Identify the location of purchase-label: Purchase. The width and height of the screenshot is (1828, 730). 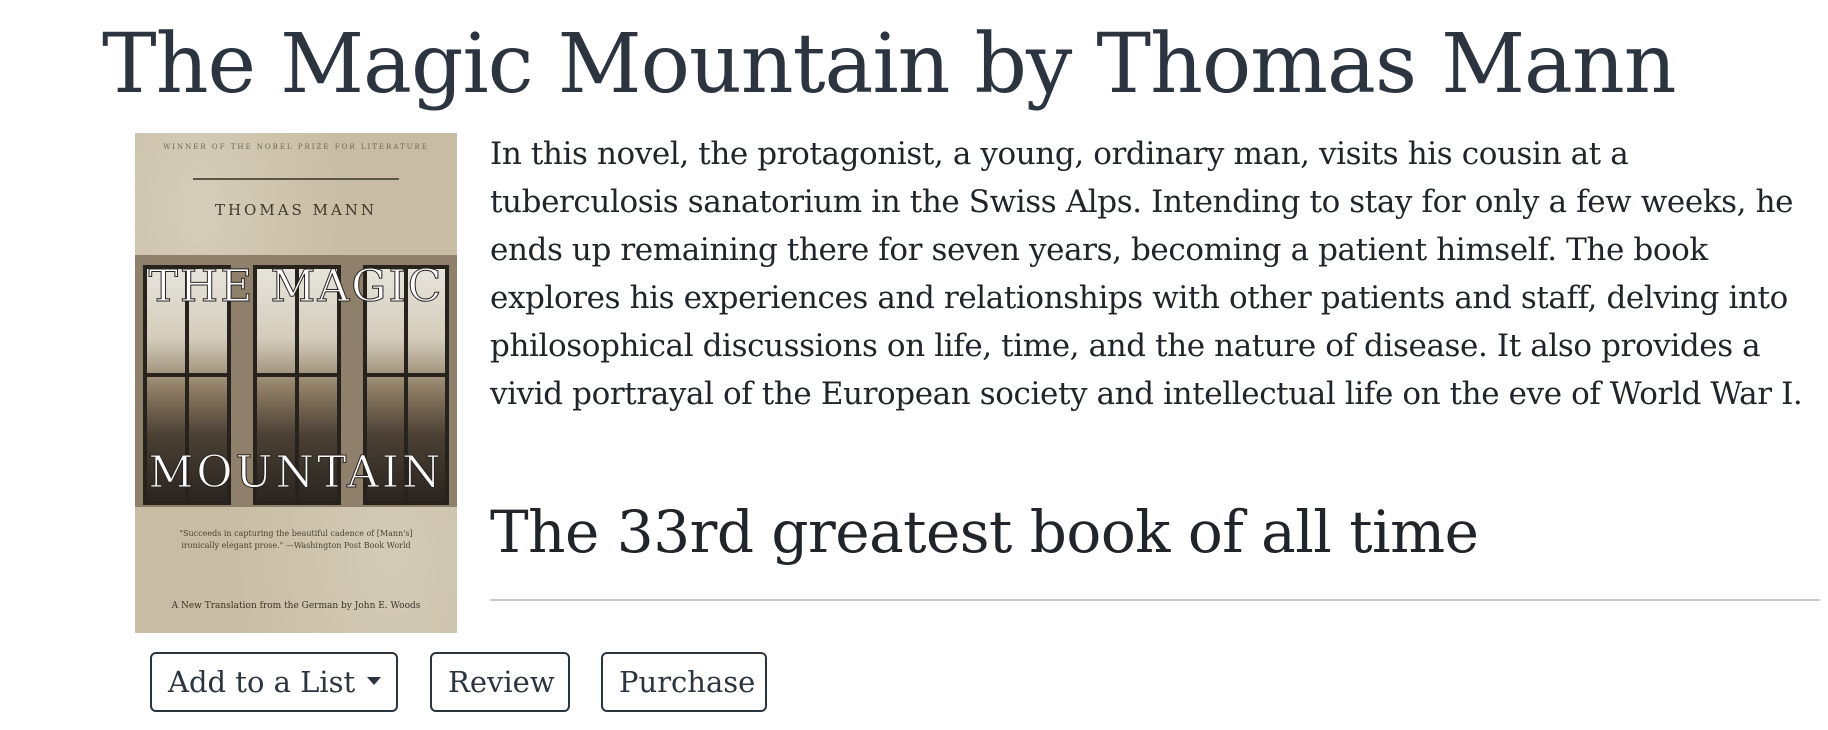
(687, 682).